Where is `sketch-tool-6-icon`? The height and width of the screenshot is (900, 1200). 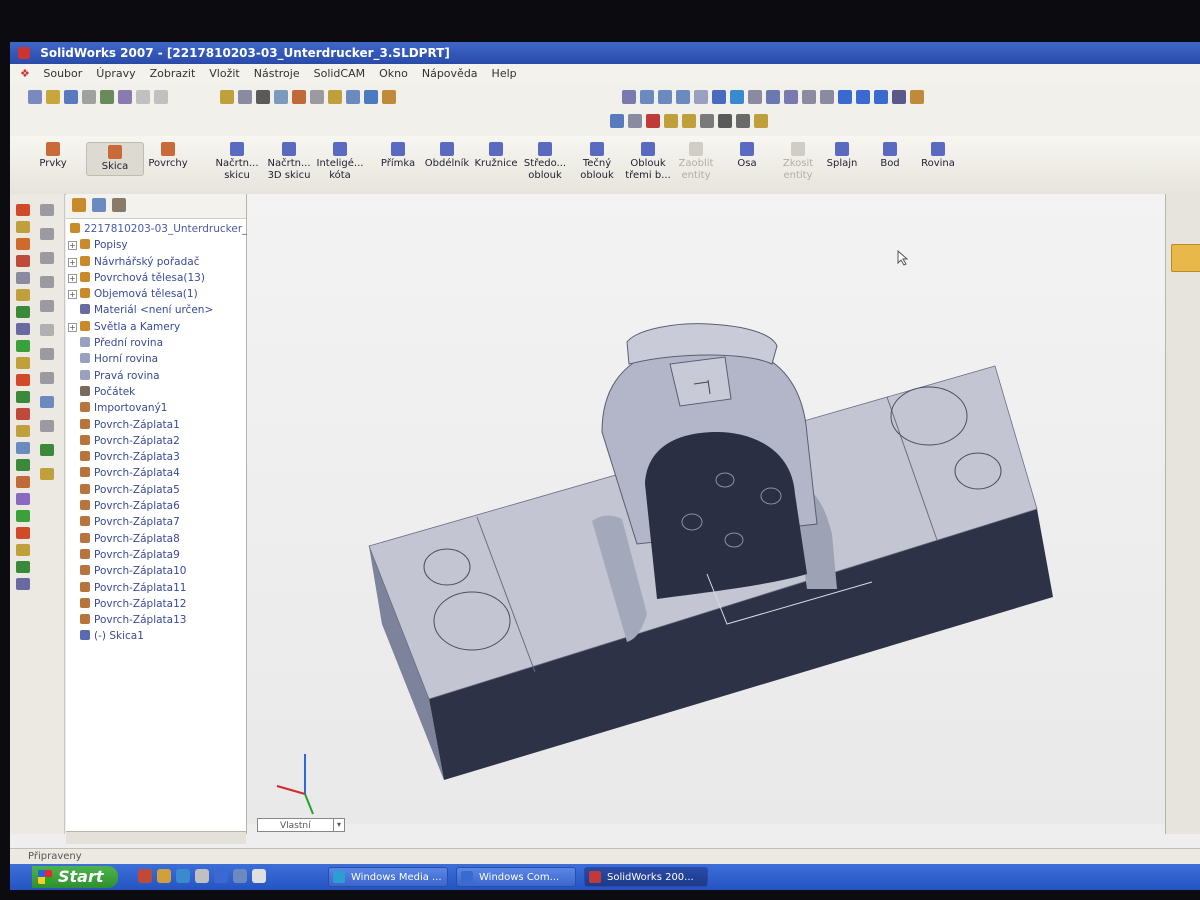 sketch-tool-6-icon is located at coordinates (725, 121).